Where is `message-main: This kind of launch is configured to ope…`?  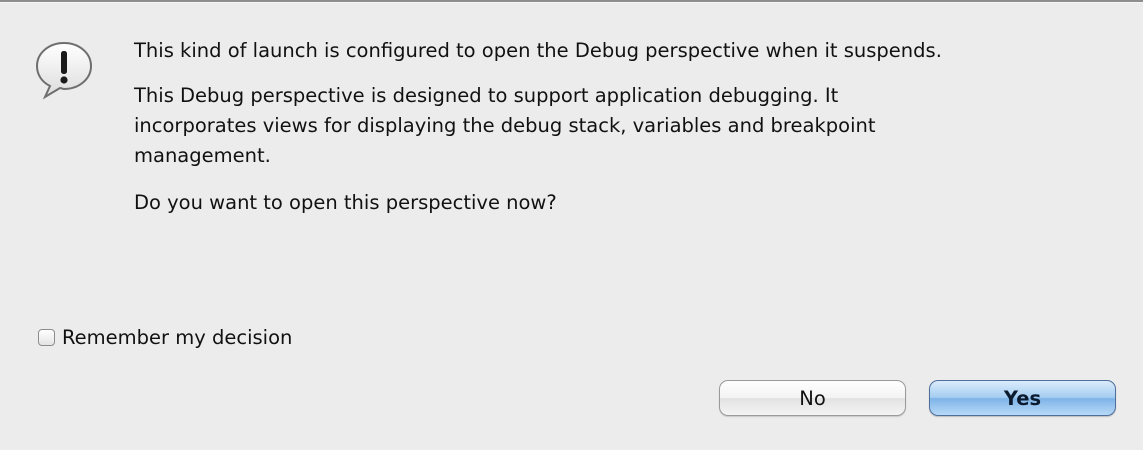 message-main: This kind of launch is configured to ope… is located at coordinates (538, 50).